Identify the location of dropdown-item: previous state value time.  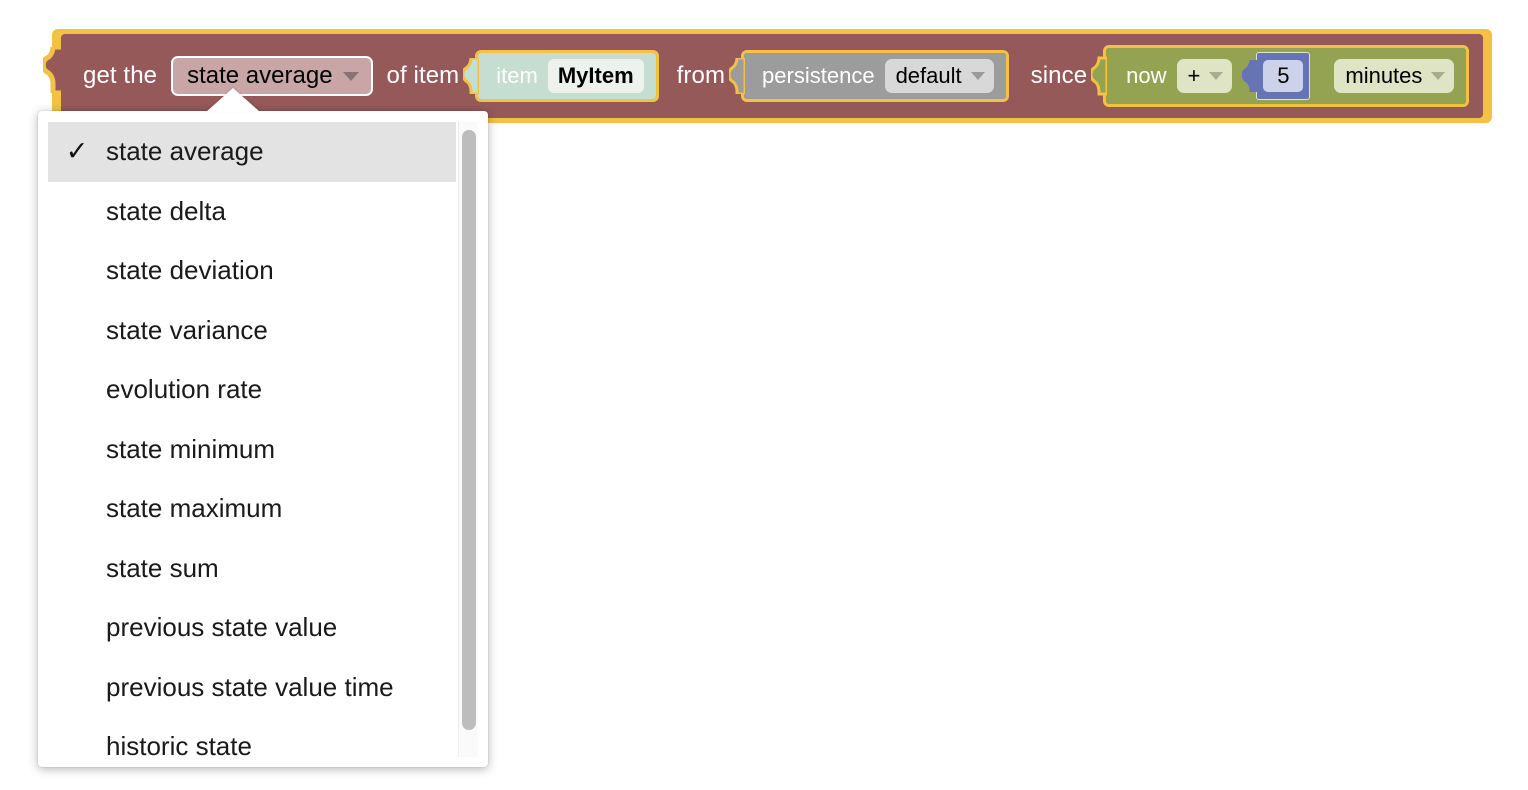
(252, 688).